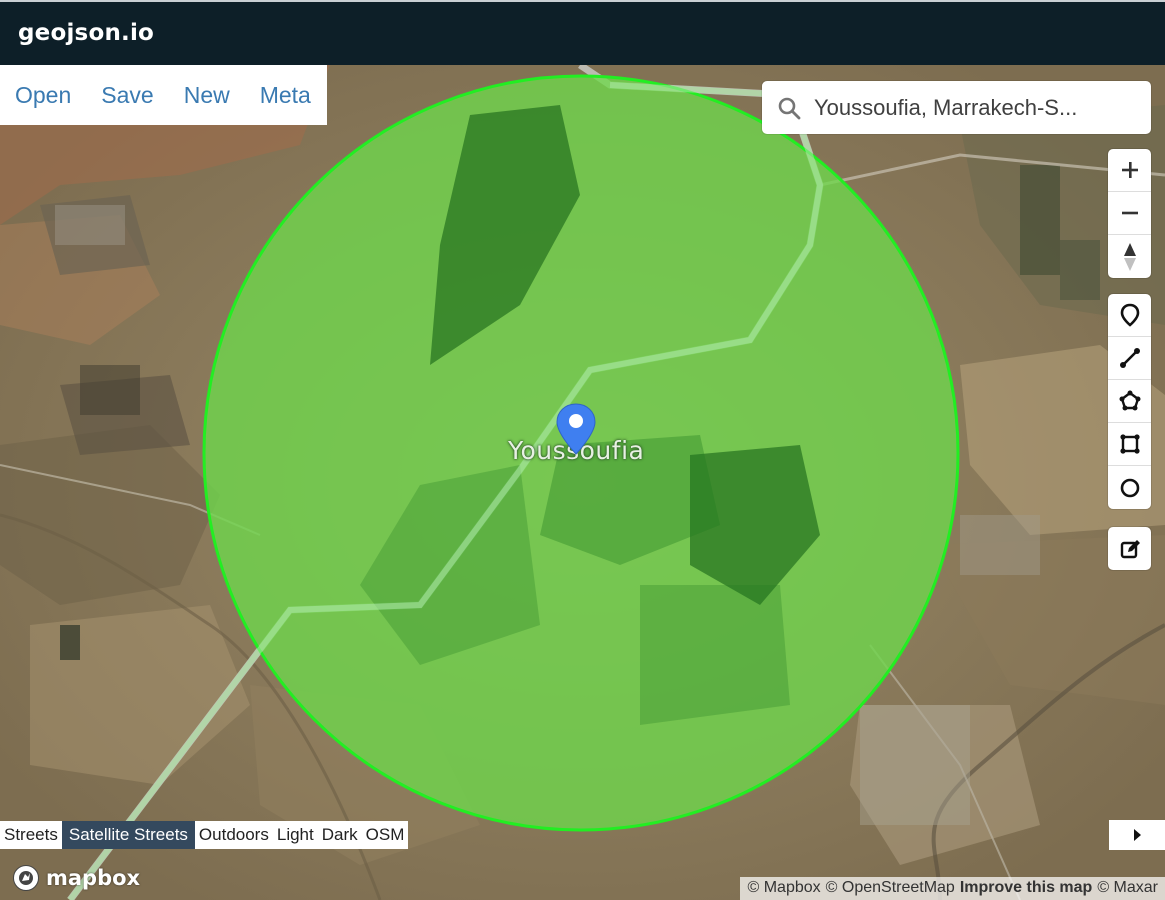 The width and height of the screenshot is (1165, 900). Describe the element at coordinates (128, 835) in the screenshot. I see `layer-satellite-streets: Satellite Streets` at that location.